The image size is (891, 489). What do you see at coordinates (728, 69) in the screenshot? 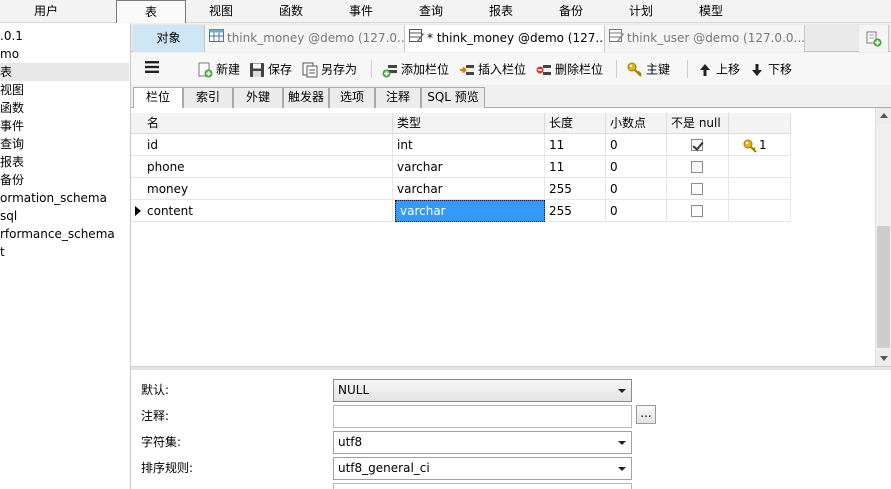
I see `move-up-label: 上移` at bounding box center [728, 69].